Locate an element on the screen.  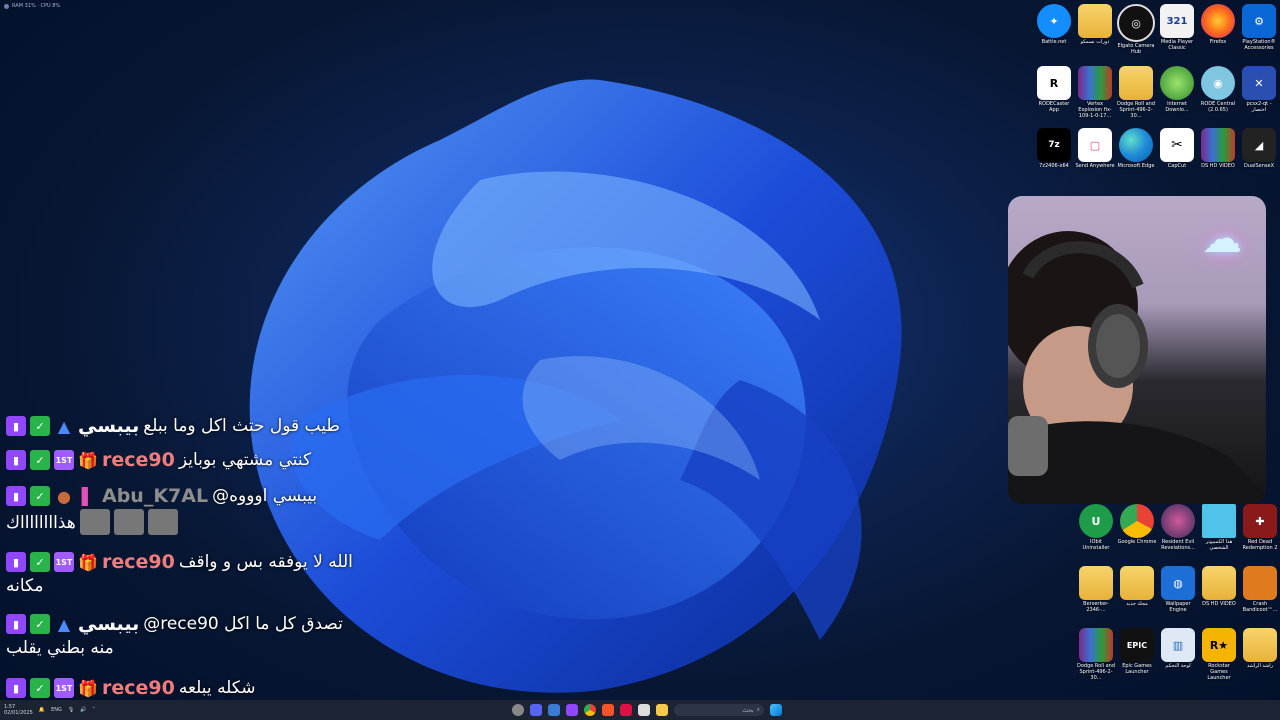
gift-badge-icon: 🎁 is located at coordinates (88, 688).